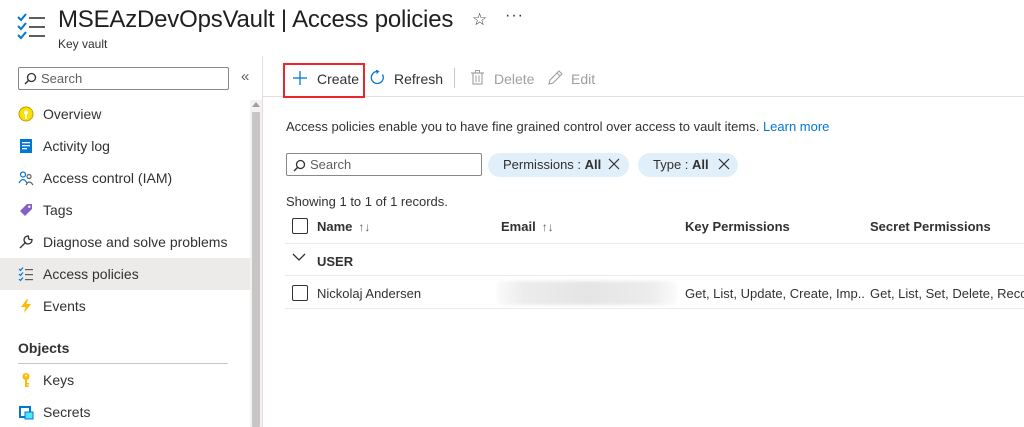 This screenshot has height=427, width=1024. I want to click on sidebar-item-label: Overview, so click(72, 114).